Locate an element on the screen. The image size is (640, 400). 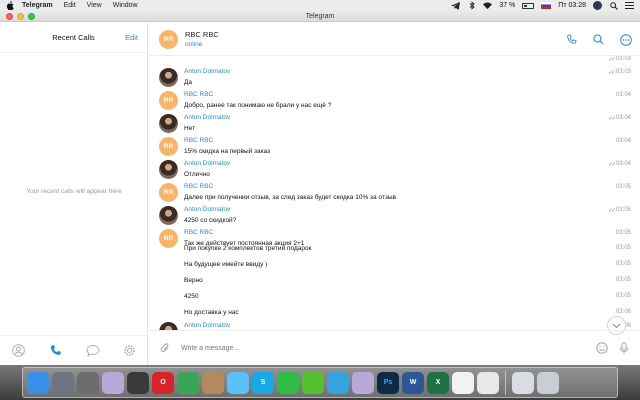
dock-launchpad-icon is located at coordinates (63, 382).